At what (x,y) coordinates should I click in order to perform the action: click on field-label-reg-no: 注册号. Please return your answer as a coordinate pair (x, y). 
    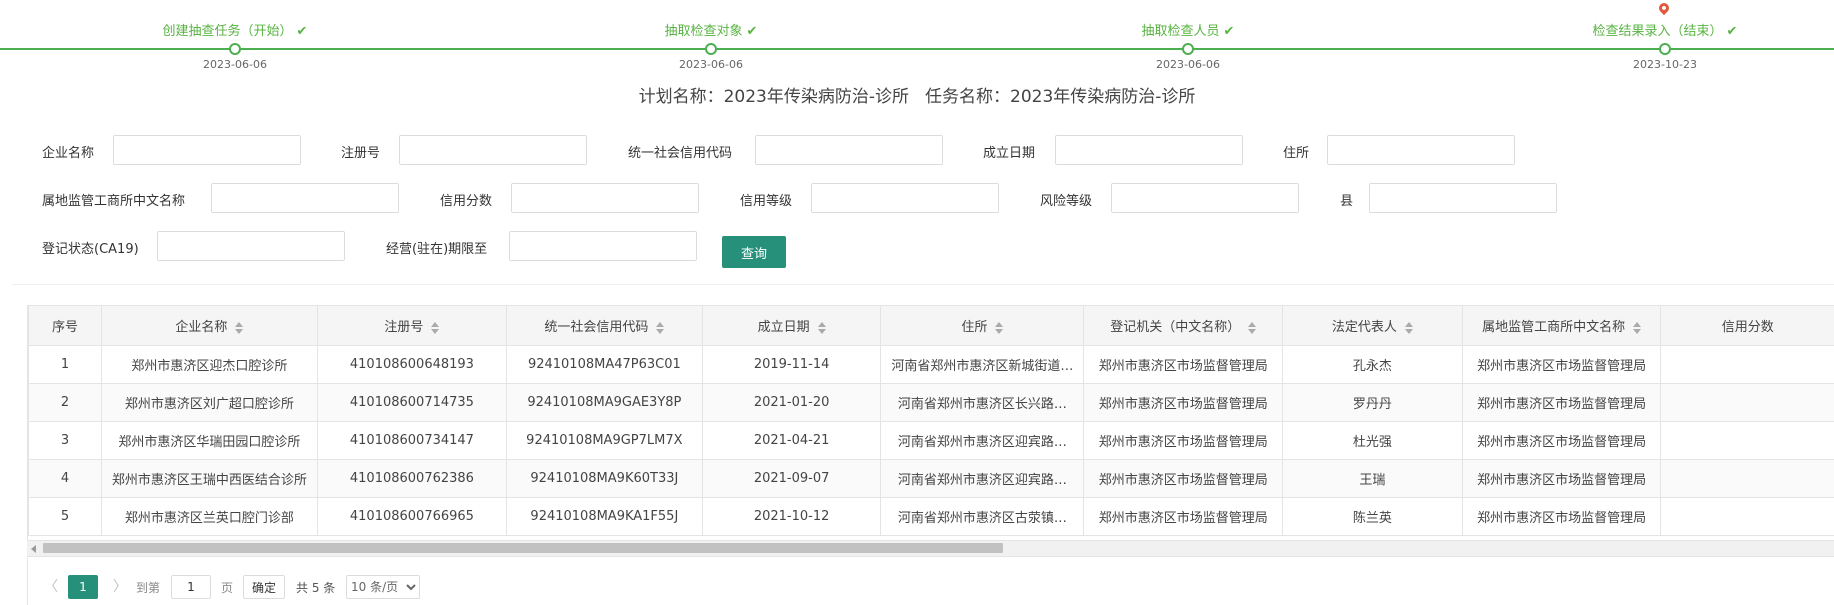
    Looking at the image, I should click on (361, 153).